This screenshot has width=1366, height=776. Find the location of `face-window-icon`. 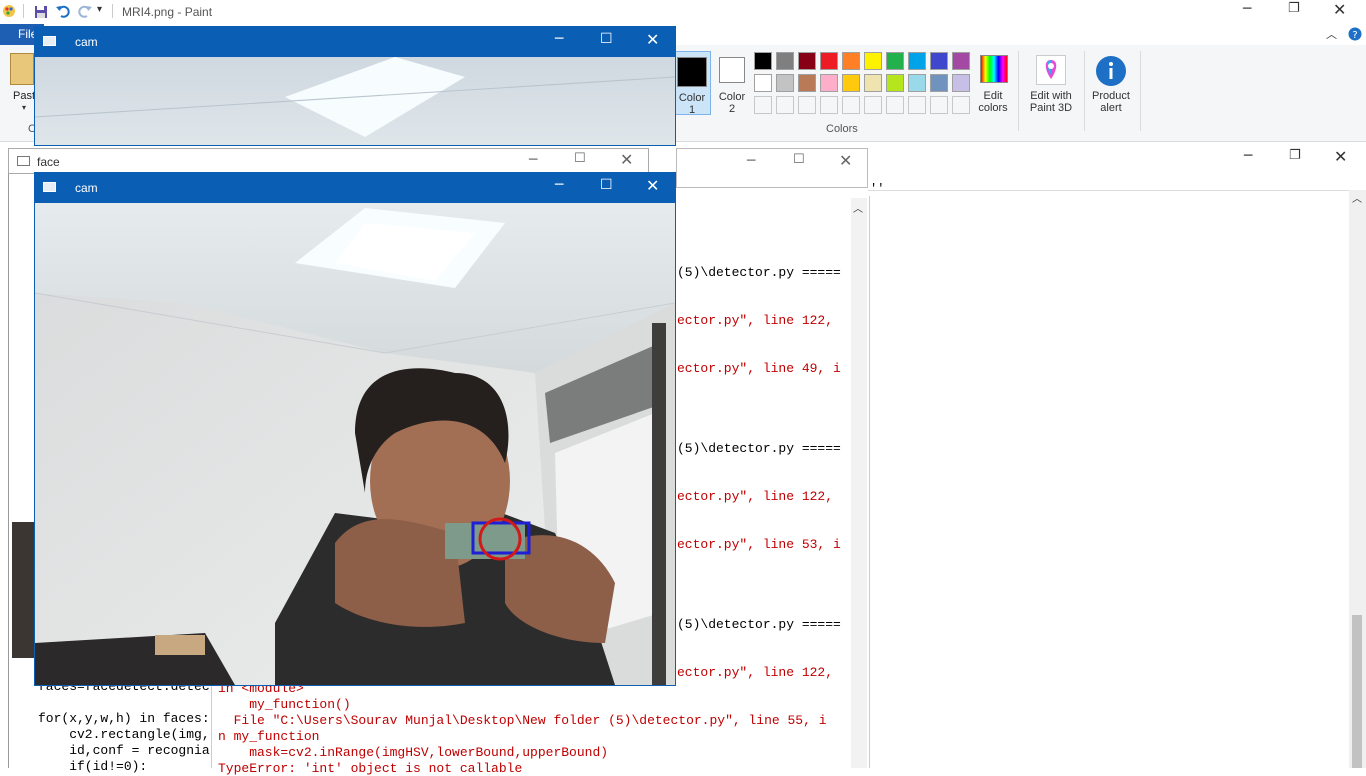

face-window-icon is located at coordinates (23, 161).